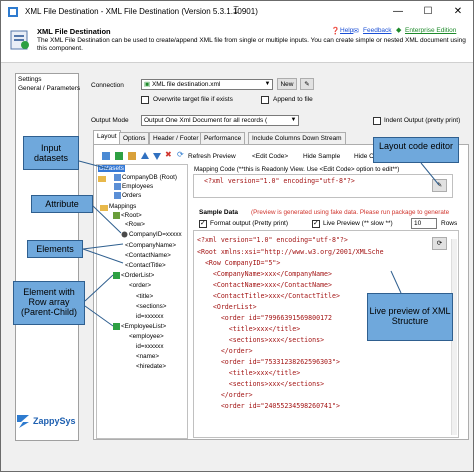 The width and height of the screenshot is (474, 472). I want to click on refresh-sample-button: ⟳, so click(439, 243).